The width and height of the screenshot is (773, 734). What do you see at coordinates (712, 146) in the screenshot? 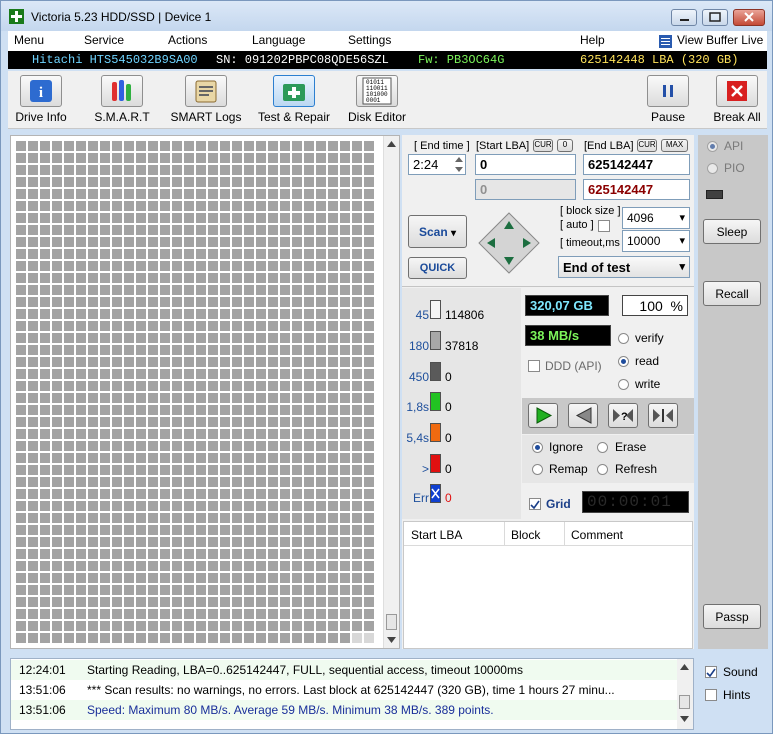
I see `api-radio` at bounding box center [712, 146].